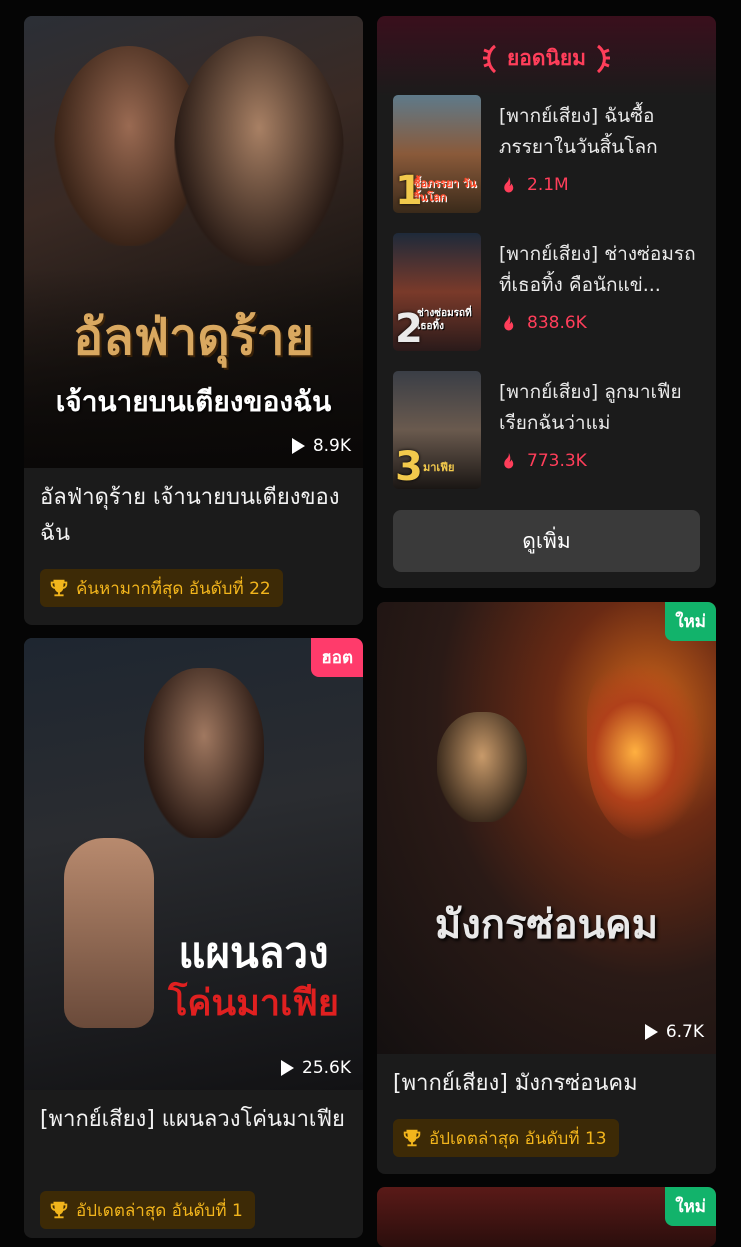 This screenshot has width=741, height=1247. I want to click on popular-item-thumbnail: ซื้อภรรยา วันสิ้นโลก 1, so click(437, 154).